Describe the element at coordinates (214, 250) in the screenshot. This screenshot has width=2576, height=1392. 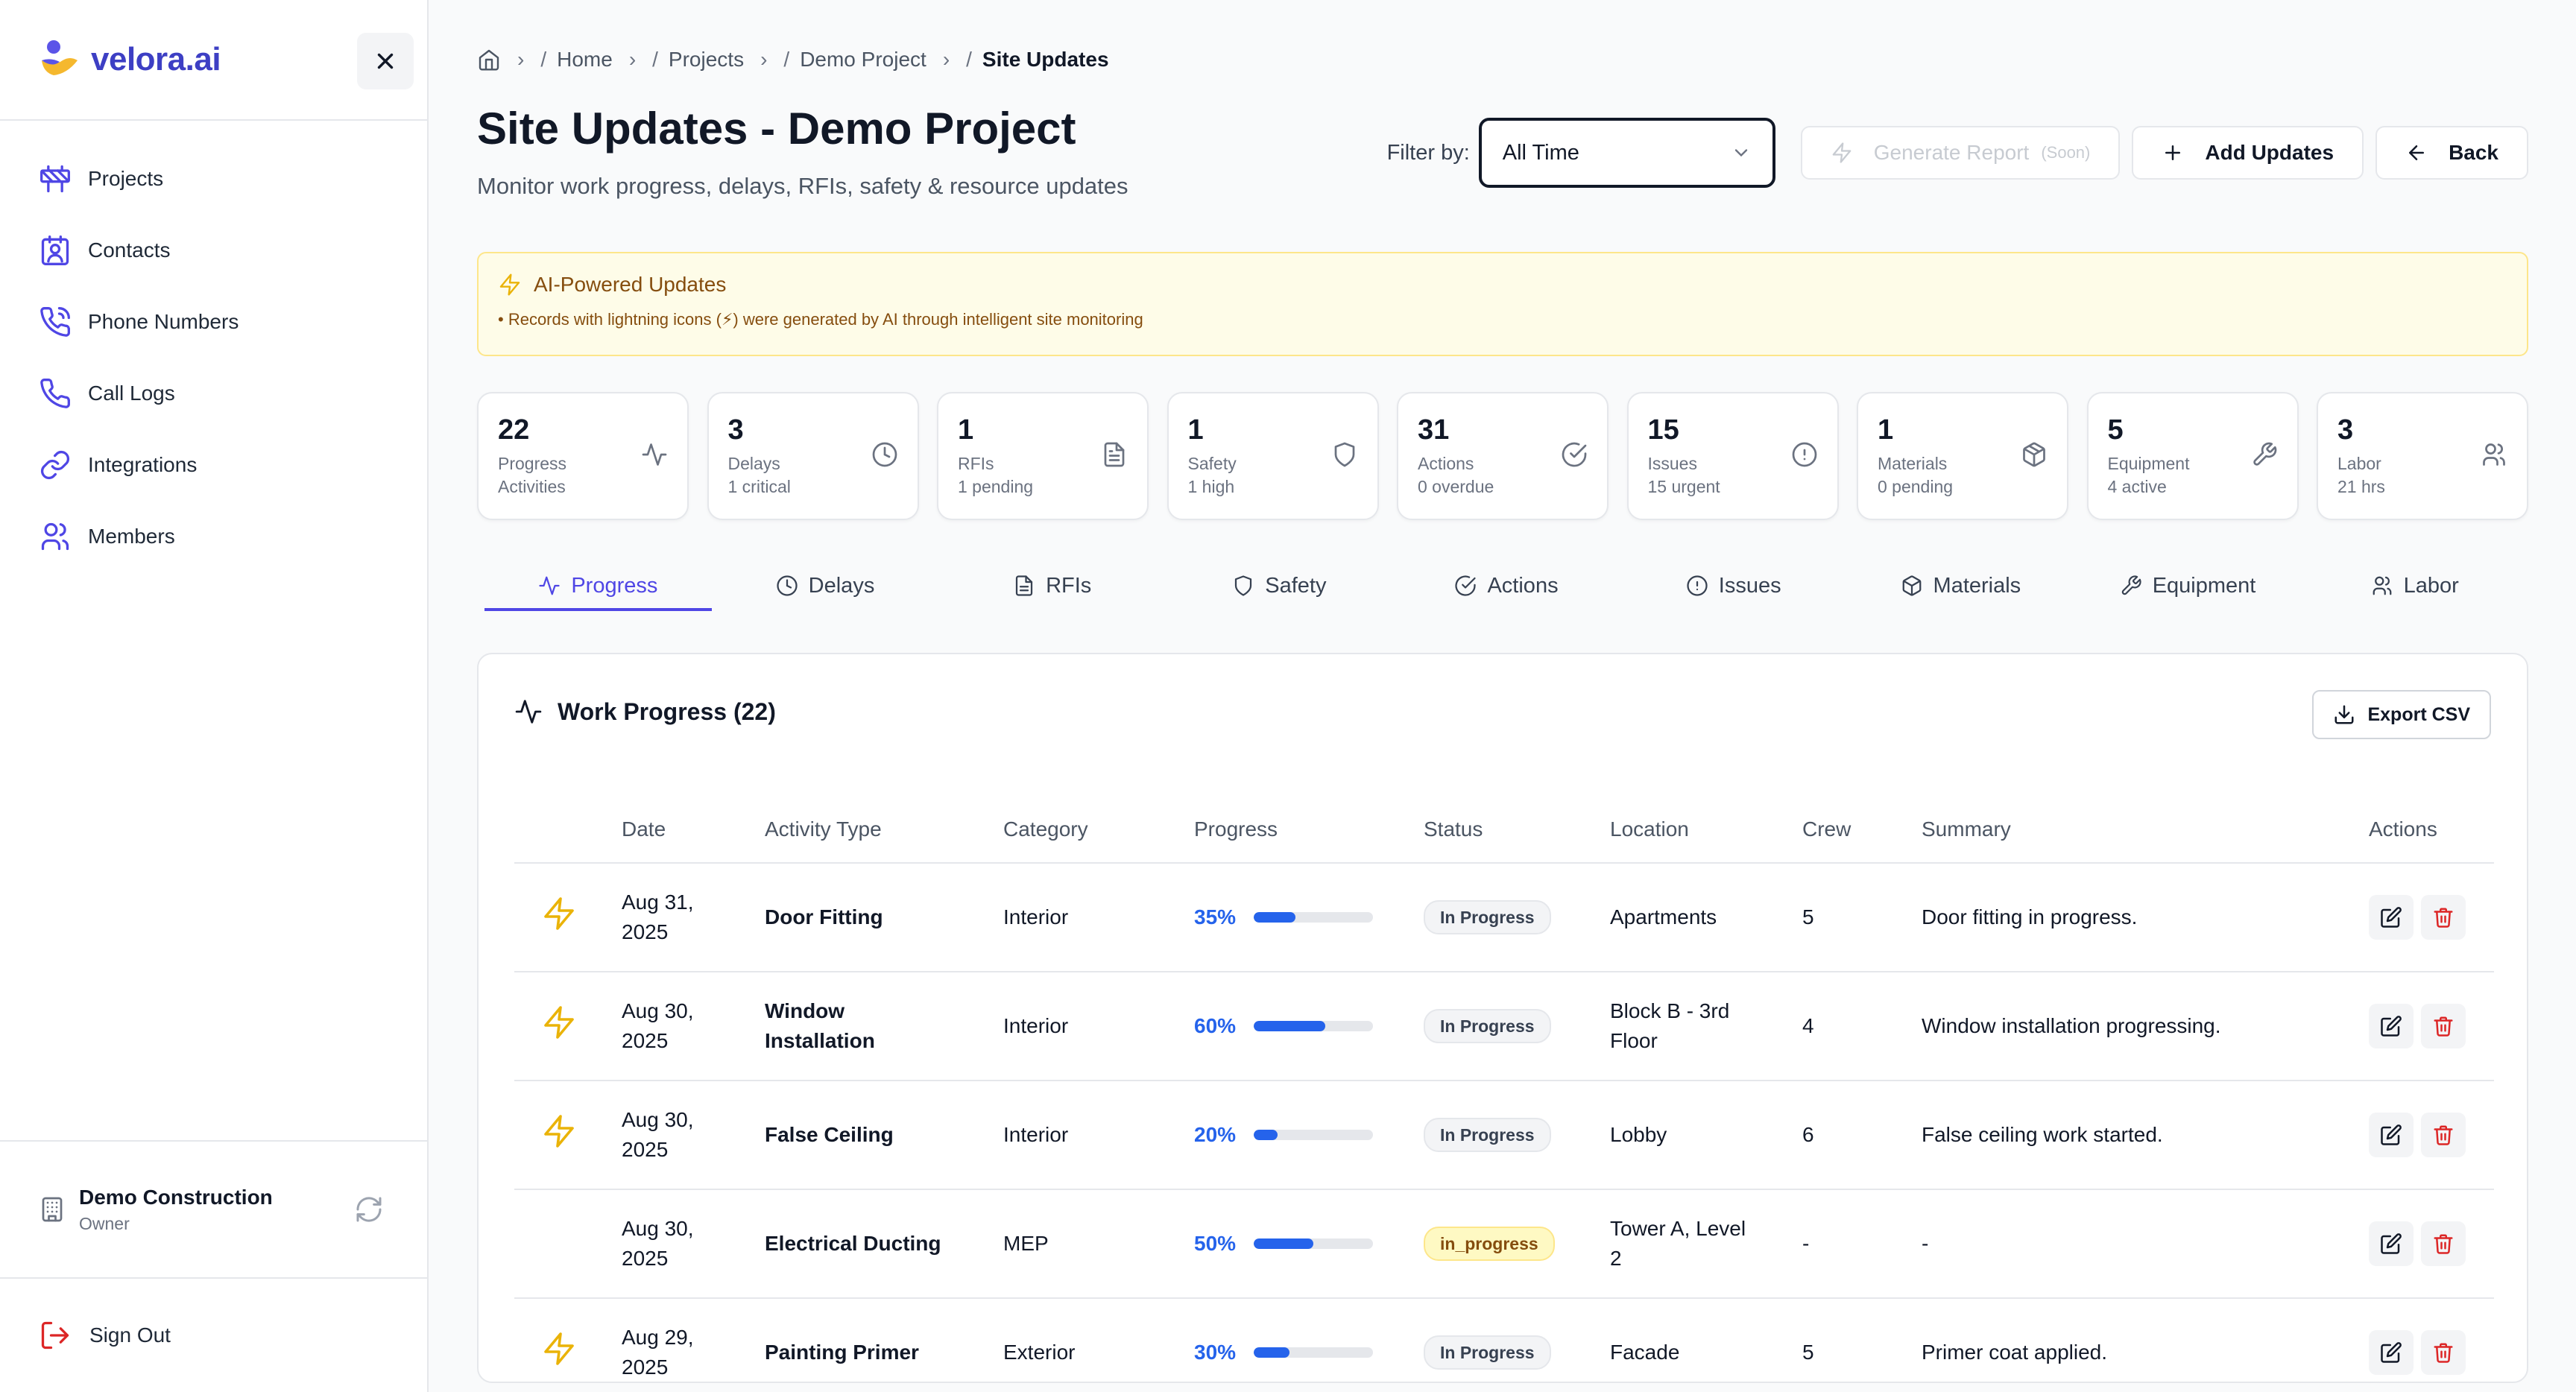
I see `sidebar-item-contacts: Contacts` at that location.